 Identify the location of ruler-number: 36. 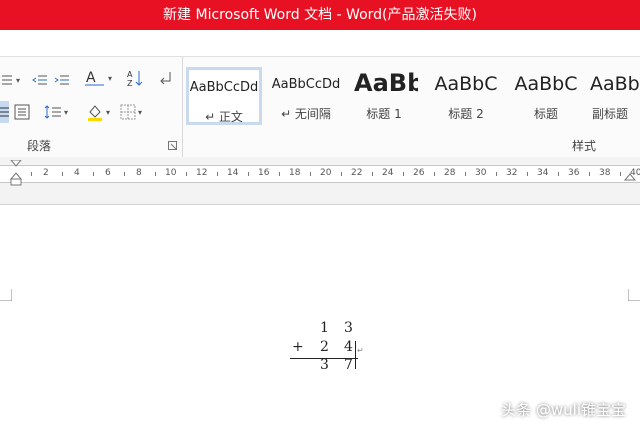
(574, 173).